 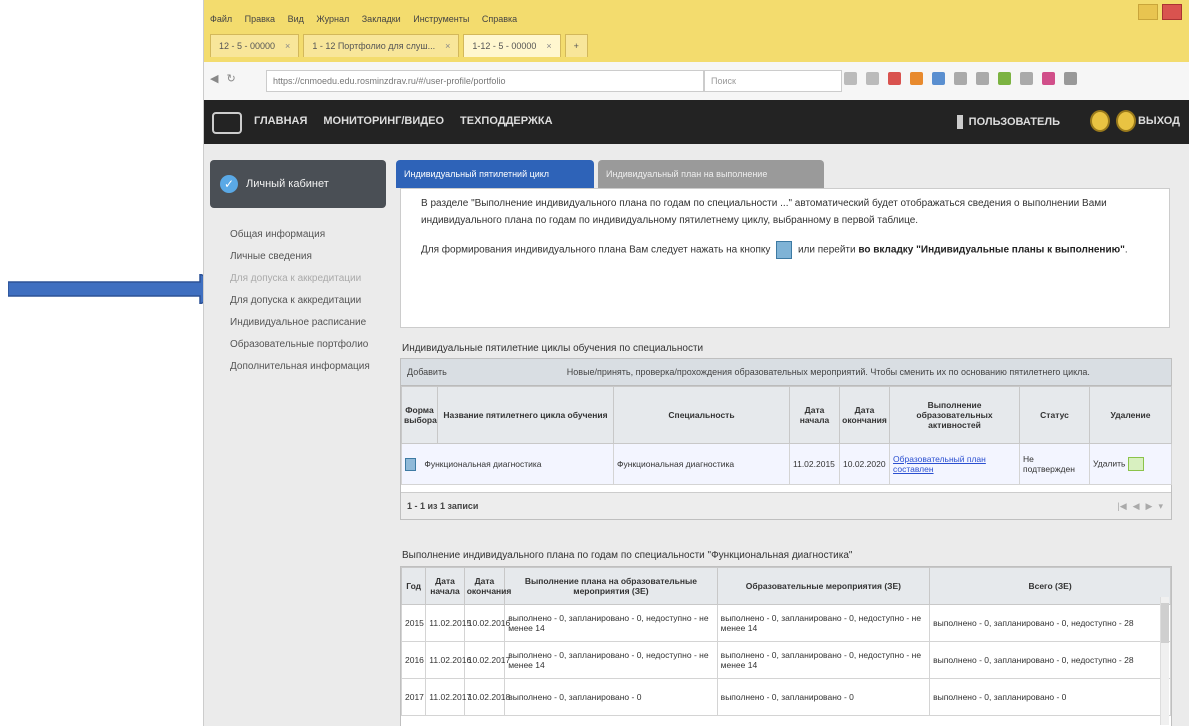 What do you see at coordinates (486, 623) in the screenshot?
I see `end-date-cell: 10.02.2016` at bounding box center [486, 623].